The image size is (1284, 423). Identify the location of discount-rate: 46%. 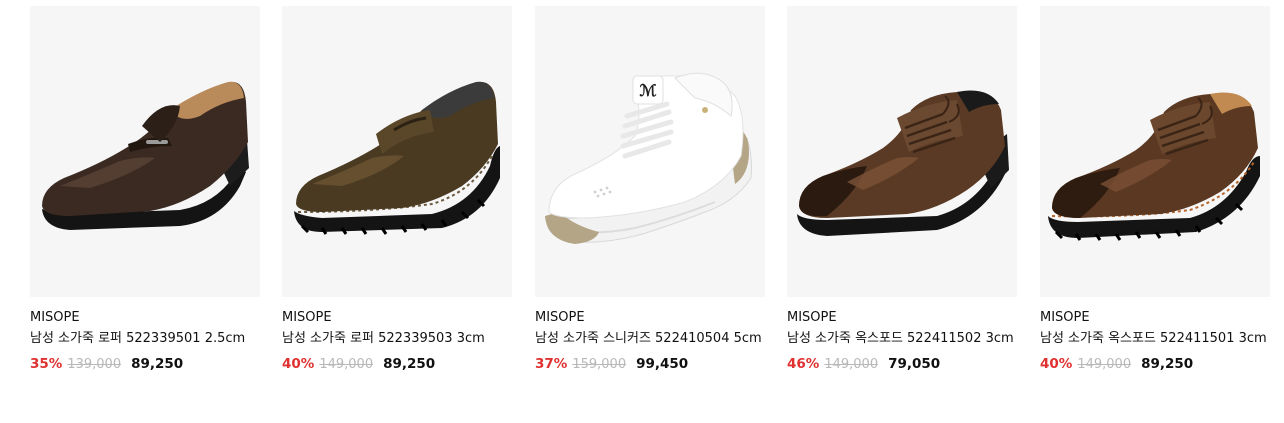
(803, 364).